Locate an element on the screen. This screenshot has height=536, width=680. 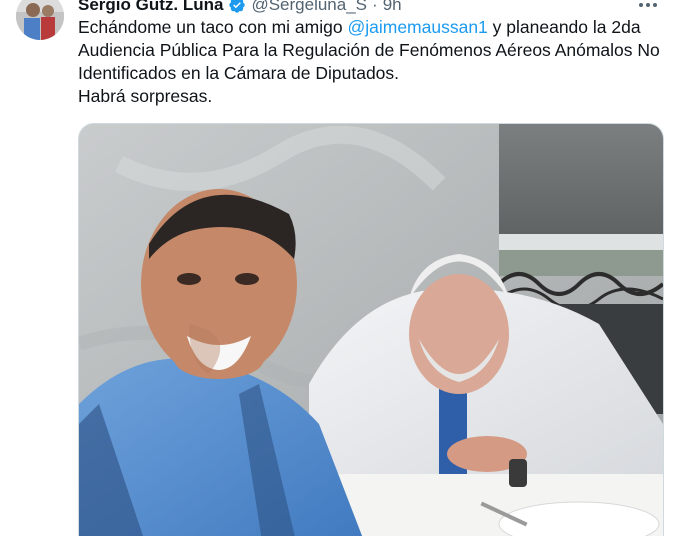
verified-badge-icon is located at coordinates (237, 7).